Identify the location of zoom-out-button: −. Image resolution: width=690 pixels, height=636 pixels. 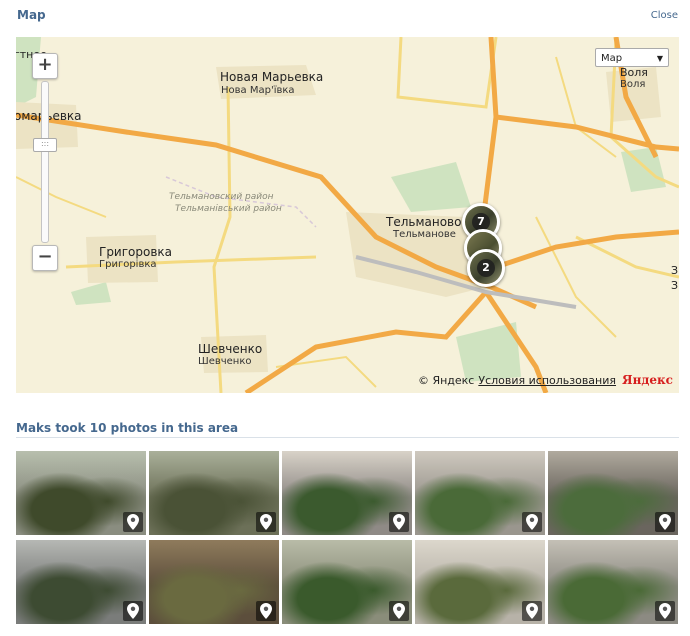
(45, 258).